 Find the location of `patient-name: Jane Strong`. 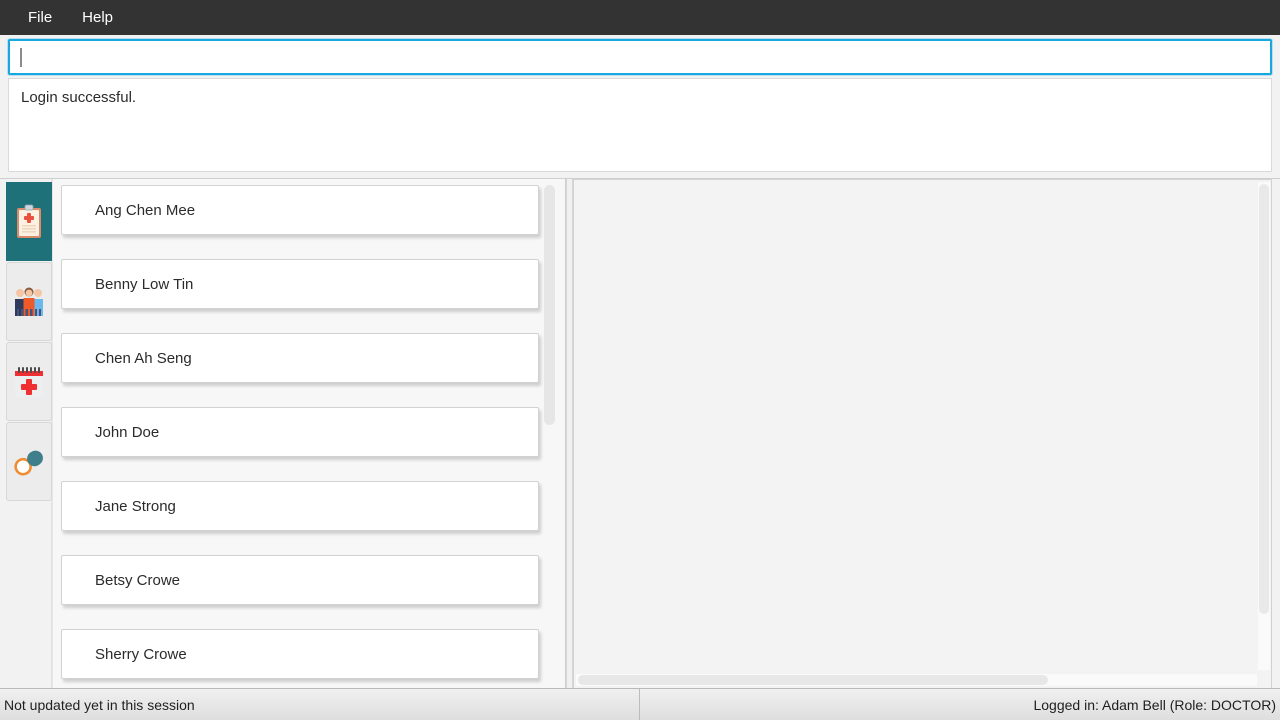

patient-name: Jane Strong is located at coordinates (135, 506).